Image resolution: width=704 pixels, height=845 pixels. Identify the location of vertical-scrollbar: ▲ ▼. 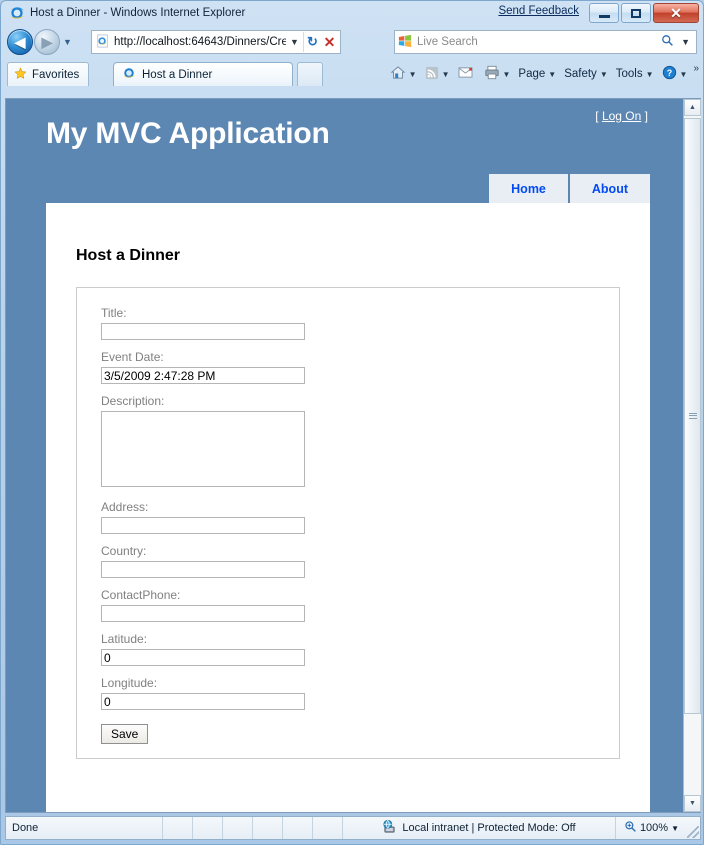
(692, 455).